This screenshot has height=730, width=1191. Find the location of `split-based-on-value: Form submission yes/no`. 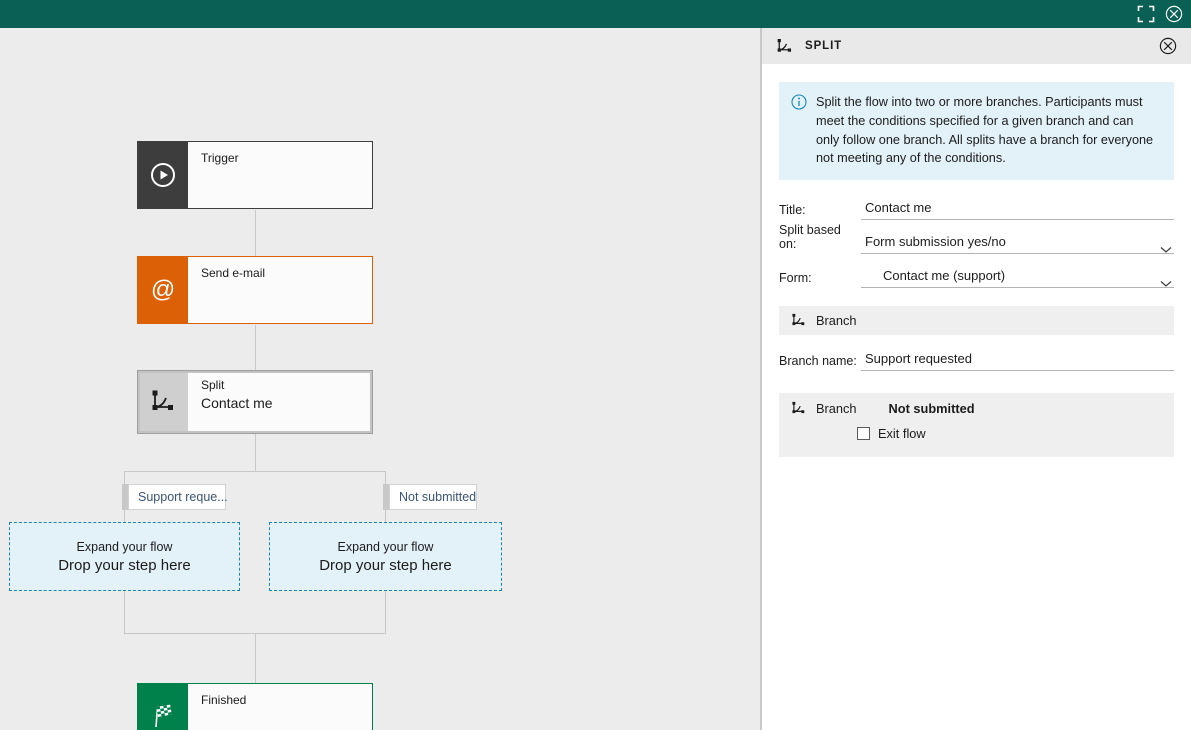

split-based-on-value: Form submission yes/no is located at coordinates (935, 242).